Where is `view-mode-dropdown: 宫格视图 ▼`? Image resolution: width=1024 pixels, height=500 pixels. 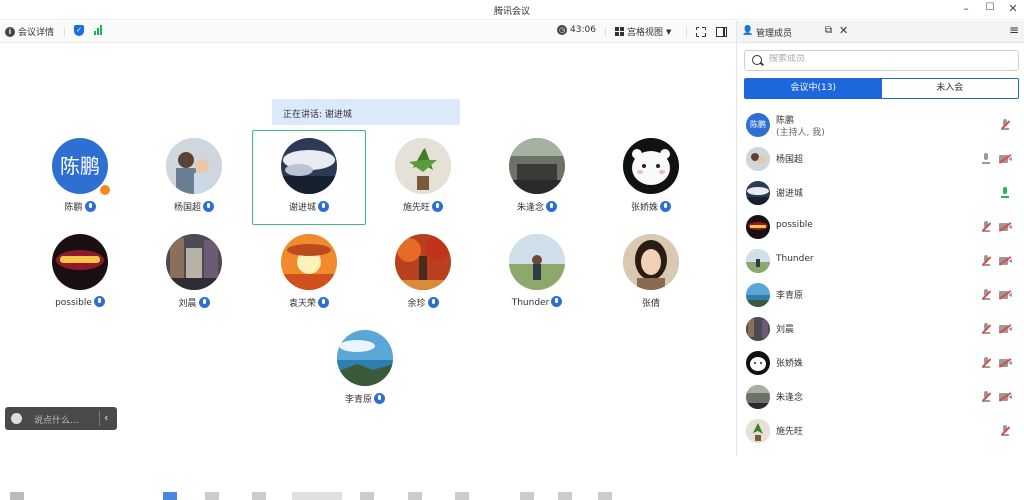
view-mode-dropdown: 宫格视图 ▼ is located at coordinates (643, 31).